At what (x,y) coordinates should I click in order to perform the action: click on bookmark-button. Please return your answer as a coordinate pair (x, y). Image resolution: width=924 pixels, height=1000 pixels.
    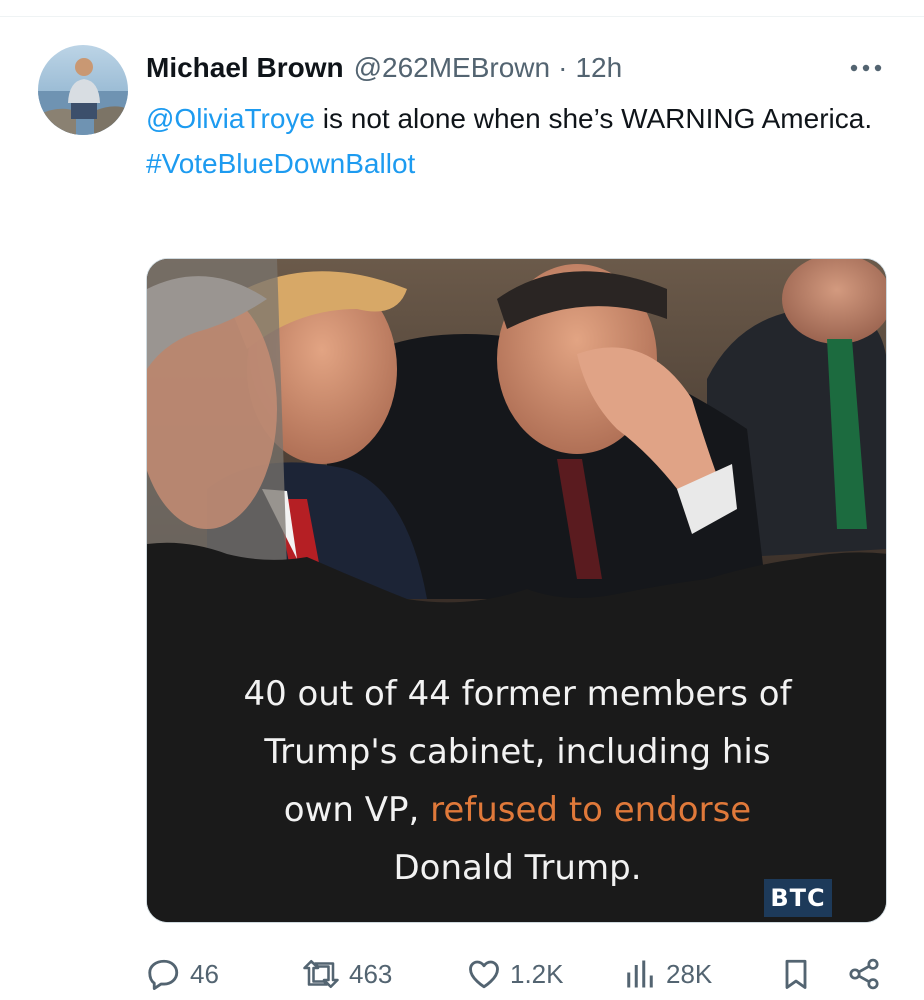
    Looking at the image, I should click on (796, 974).